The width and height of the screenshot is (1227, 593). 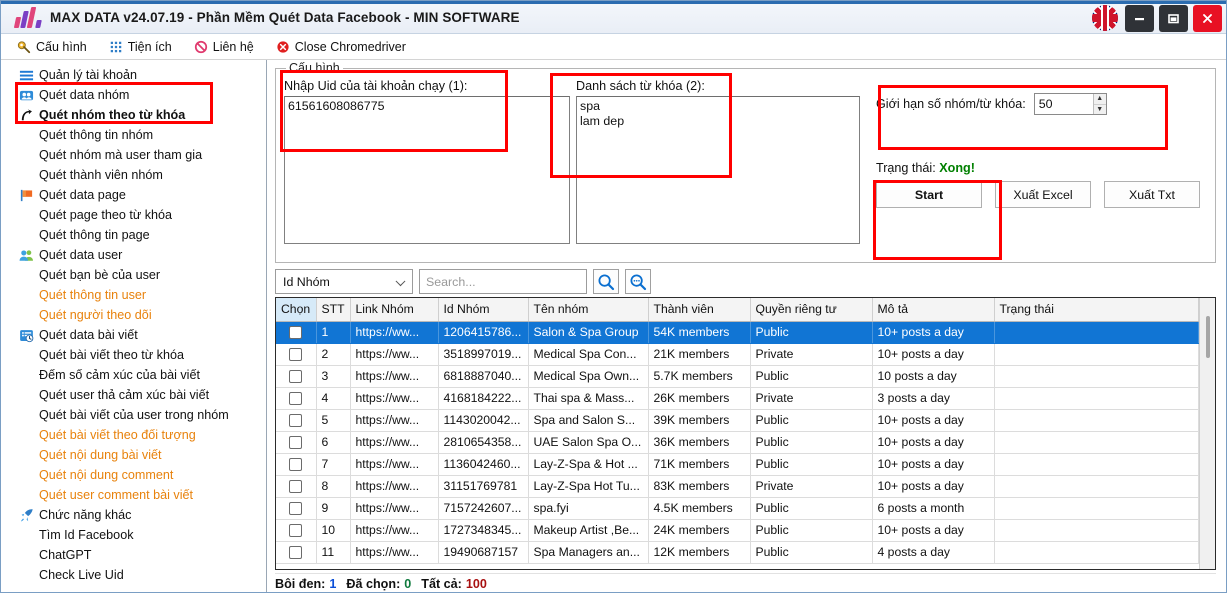 What do you see at coordinates (1207, 433) in the screenshot?
I see `vertical-scrollbar` at bounding box center [1207, 433].